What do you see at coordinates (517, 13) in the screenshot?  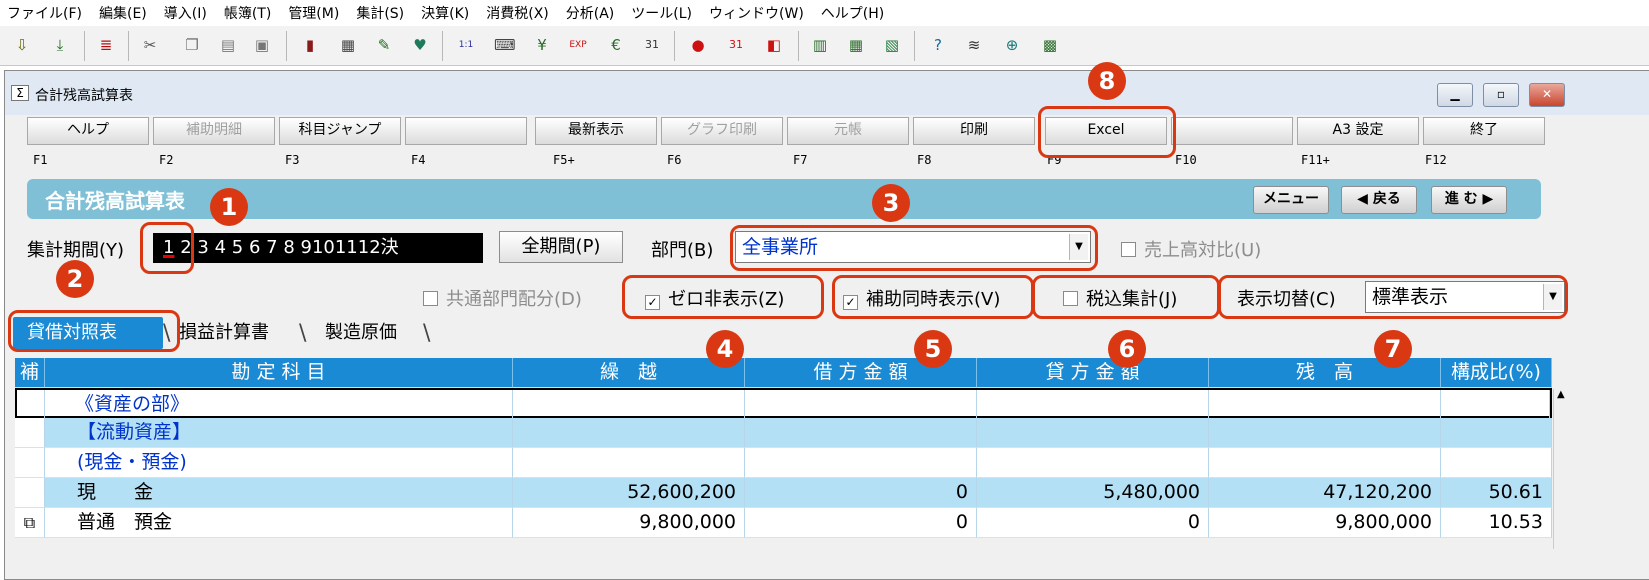 I see `menu-tax: 消費税(X)` at bounding box center [517, 13].